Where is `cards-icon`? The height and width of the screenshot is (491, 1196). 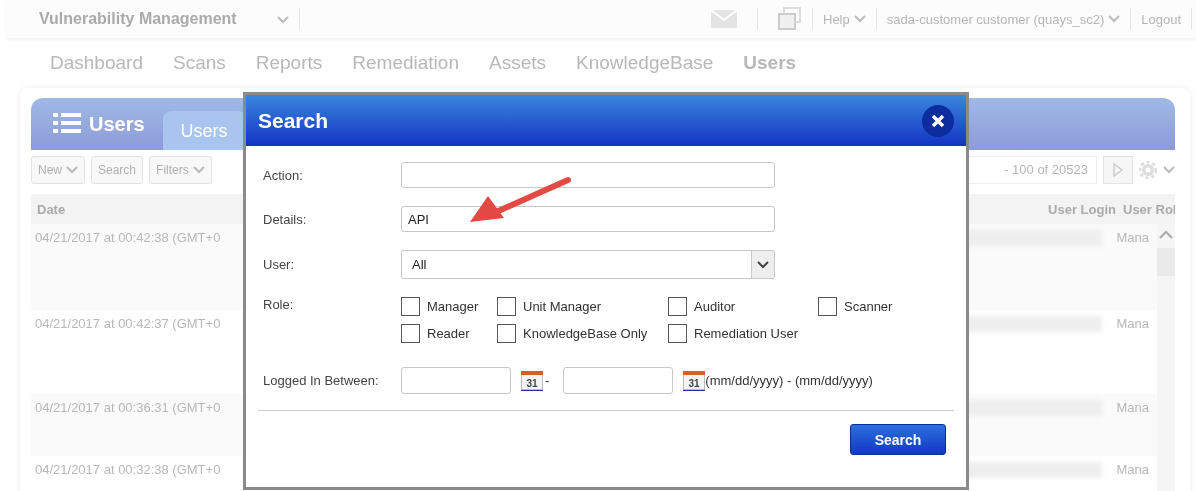 cards-icon is located at coordinates (790, 19).